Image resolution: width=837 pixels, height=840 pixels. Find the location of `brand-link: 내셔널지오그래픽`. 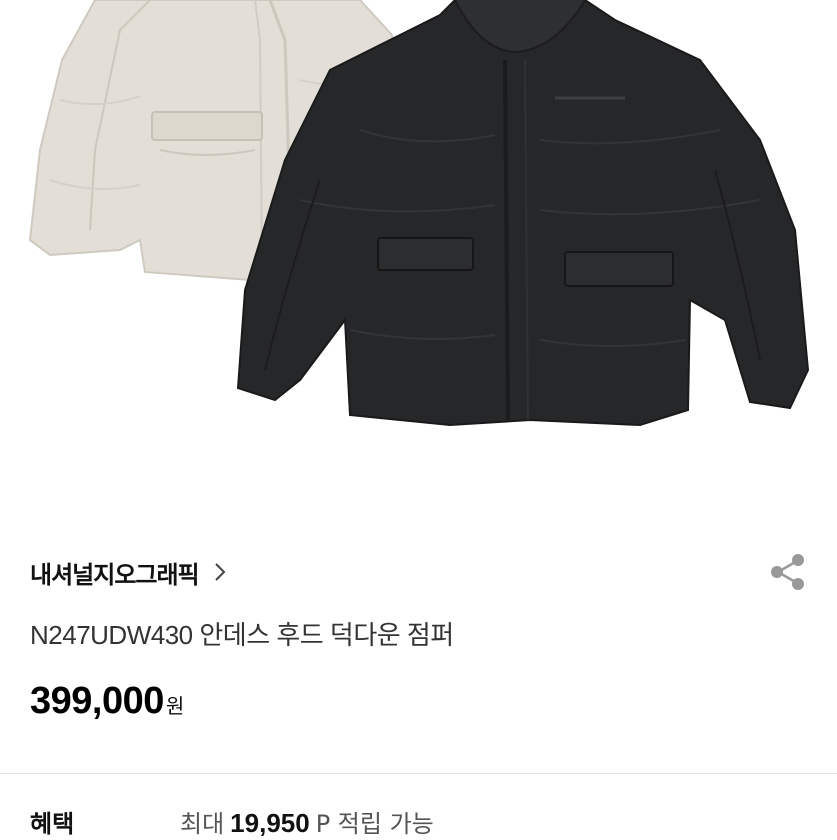

brand-link: 내셔널지오그래픽 is located at coordinates (128, 572).